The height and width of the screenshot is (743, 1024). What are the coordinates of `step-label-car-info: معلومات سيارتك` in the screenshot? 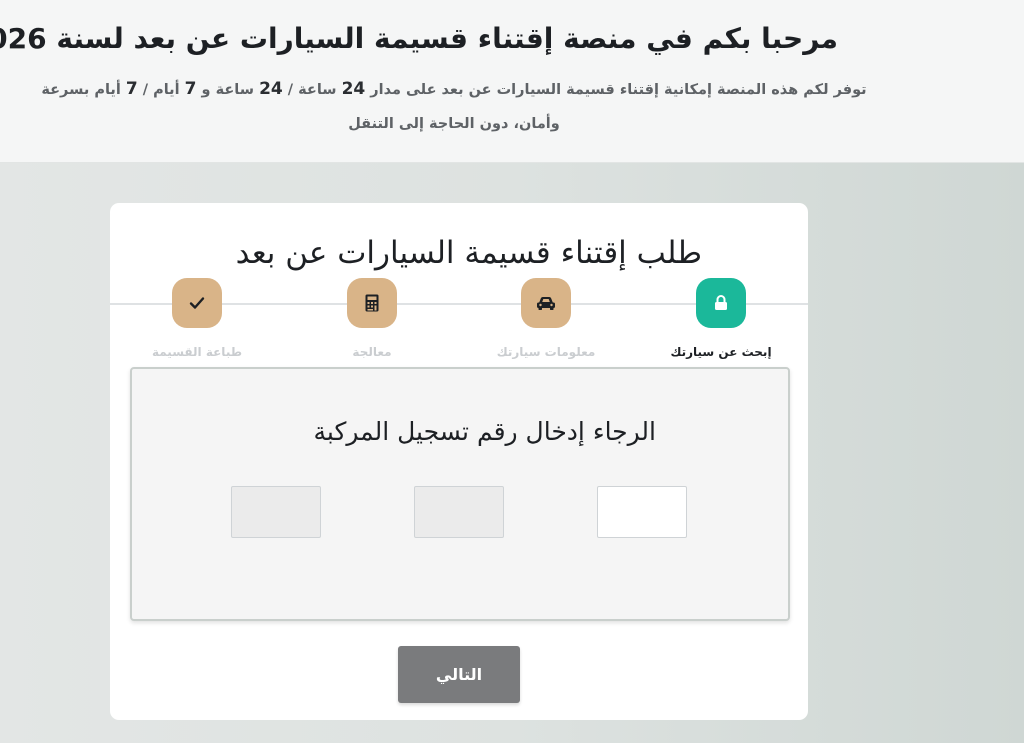 It's located at (546, 352).